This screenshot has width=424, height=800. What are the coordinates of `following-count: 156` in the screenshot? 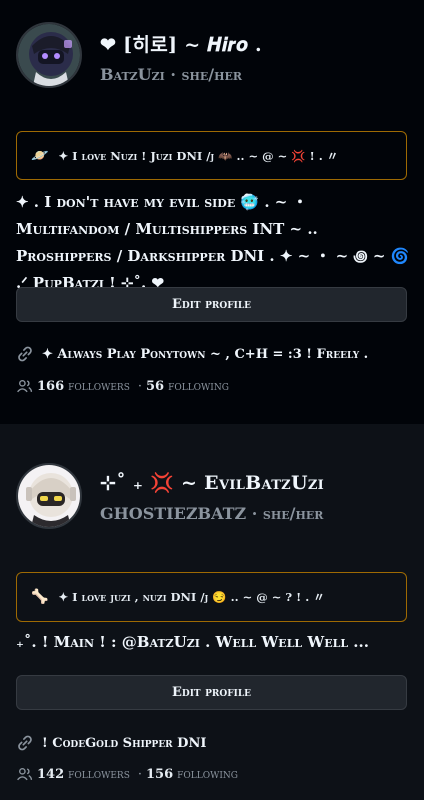 It's located at (159, 774).